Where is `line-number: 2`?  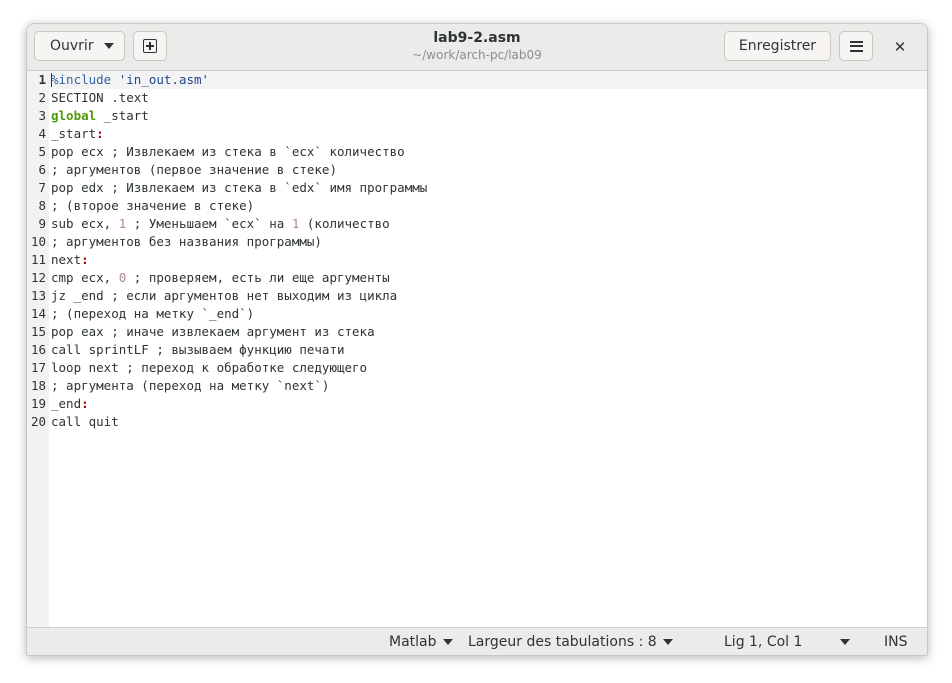
line-number: 2 is located at coordinates (42, 97).